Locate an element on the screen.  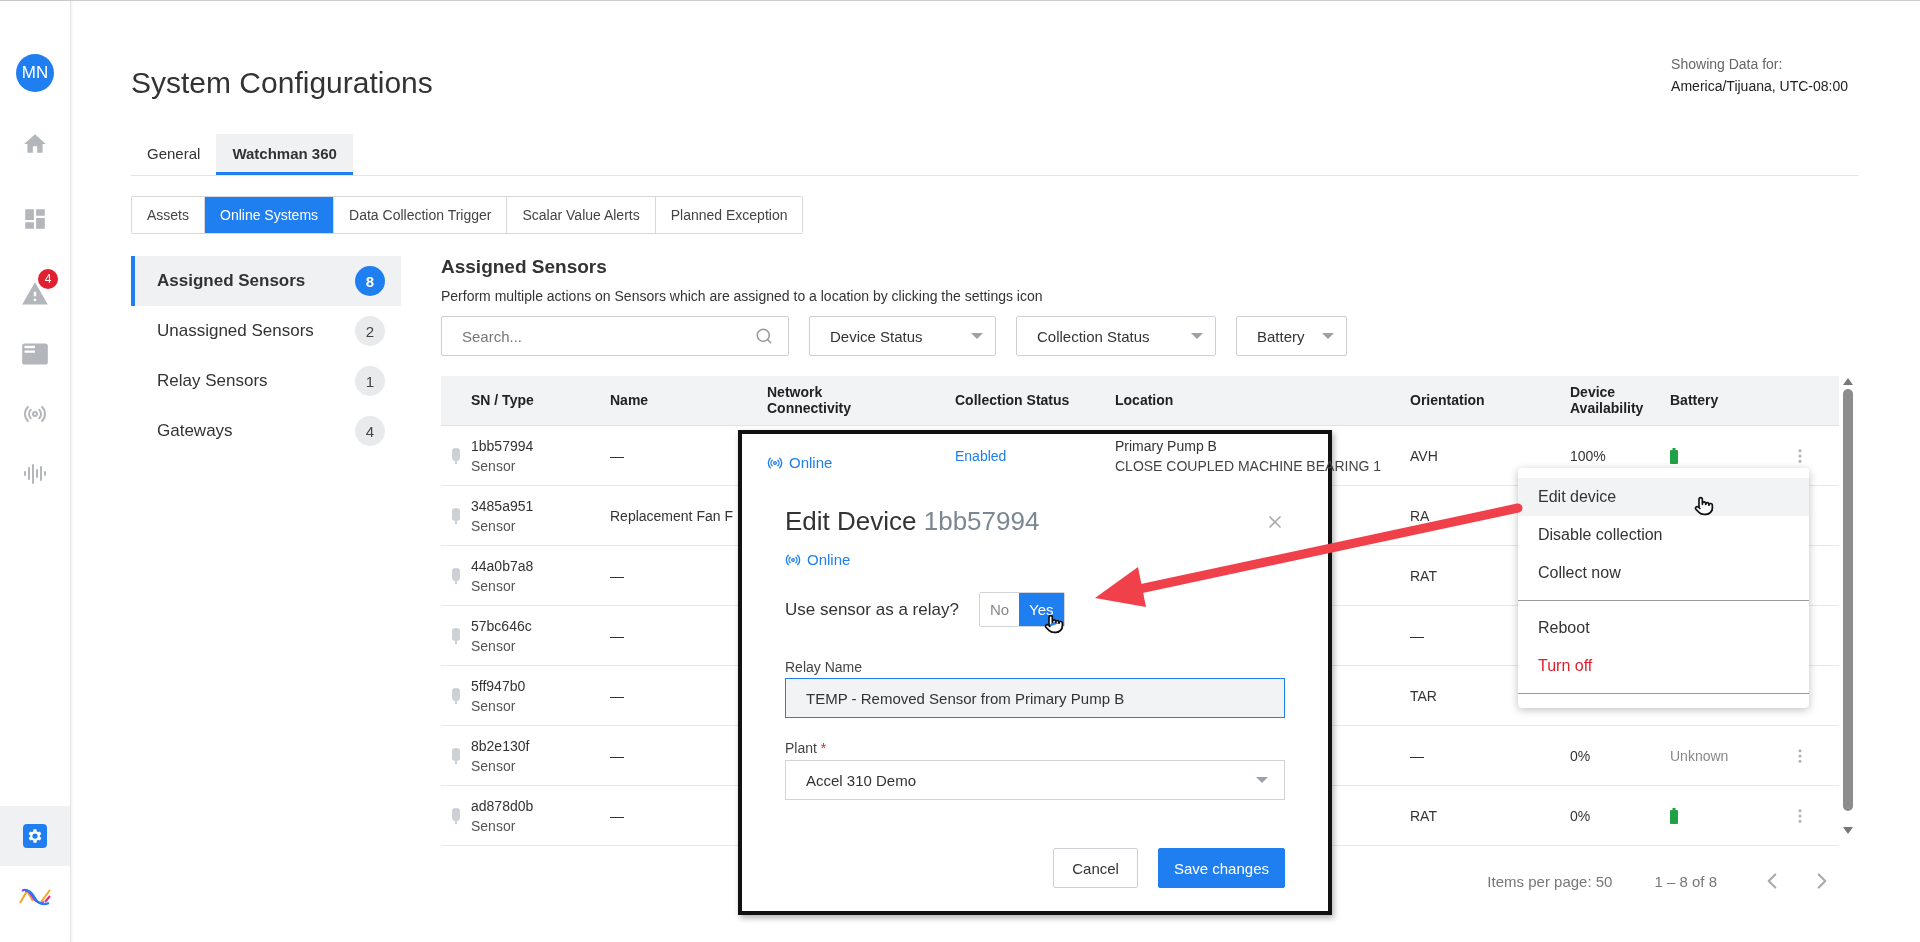
menu-item: Collect now is located at coordinates (1663, 573).